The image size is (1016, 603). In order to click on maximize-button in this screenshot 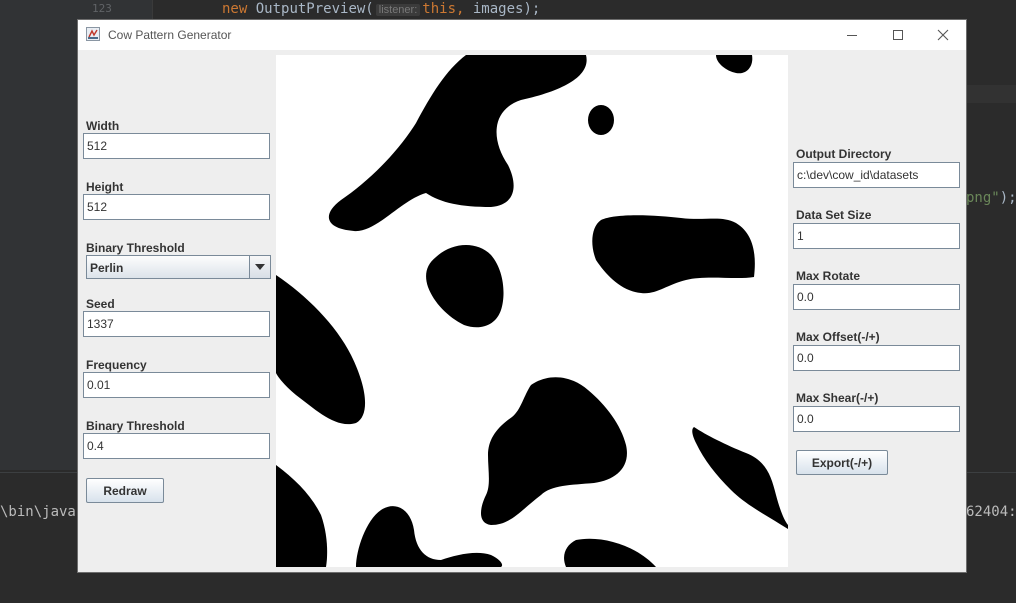, I will do `click(898, 35)`.